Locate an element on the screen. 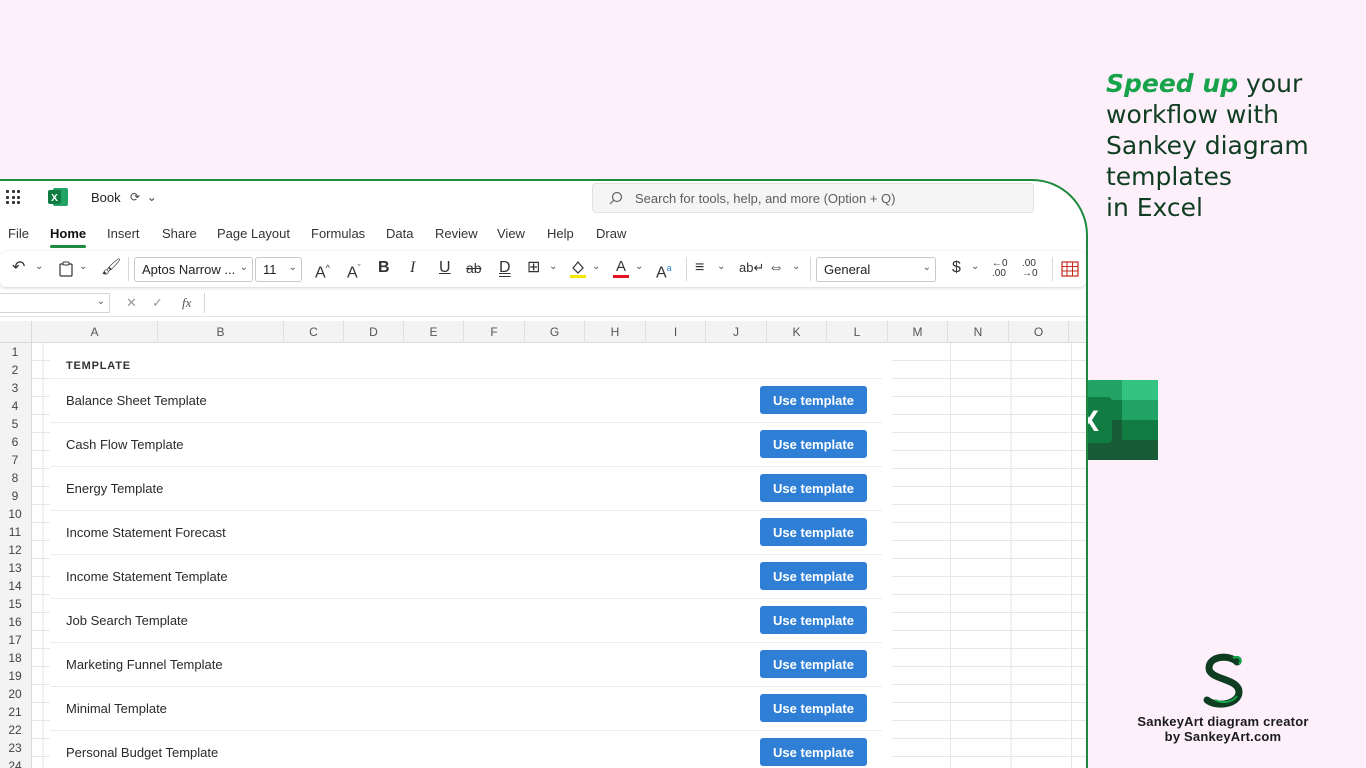  column-header: L is located at coordinates (857, 332).